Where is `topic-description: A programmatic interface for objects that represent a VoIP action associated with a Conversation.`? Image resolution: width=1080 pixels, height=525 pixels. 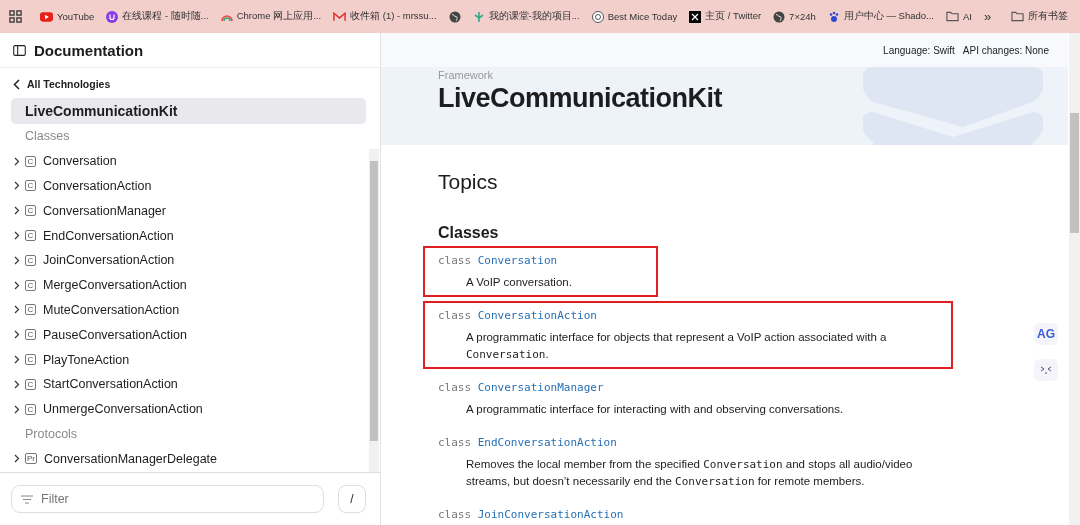
topic-description: A programmatic interface for objects that represent a VoIP action associated with a Conversation. is located at coordinates (677, 346).